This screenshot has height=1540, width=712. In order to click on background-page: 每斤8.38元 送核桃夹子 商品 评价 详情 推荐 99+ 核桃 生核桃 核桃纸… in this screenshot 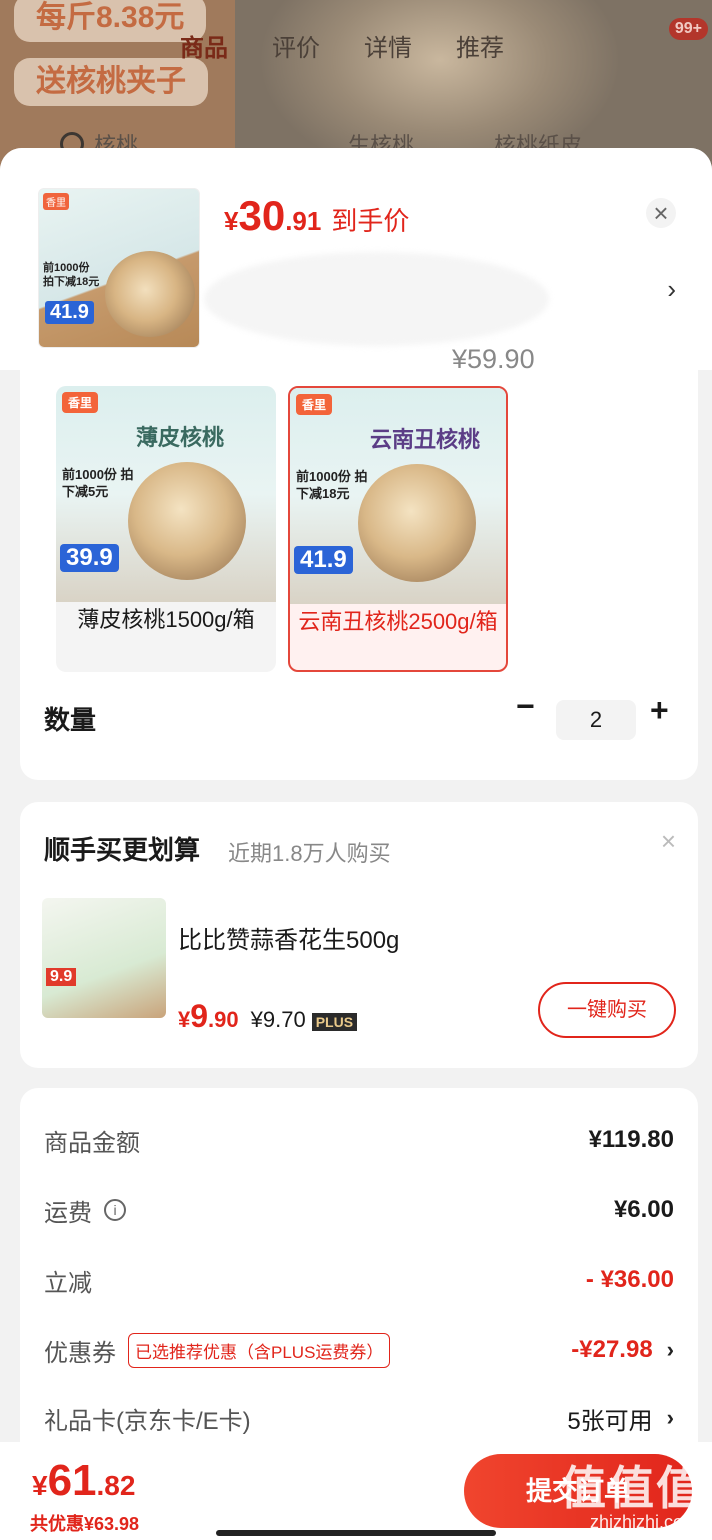, I will do `click(356, 85)`.